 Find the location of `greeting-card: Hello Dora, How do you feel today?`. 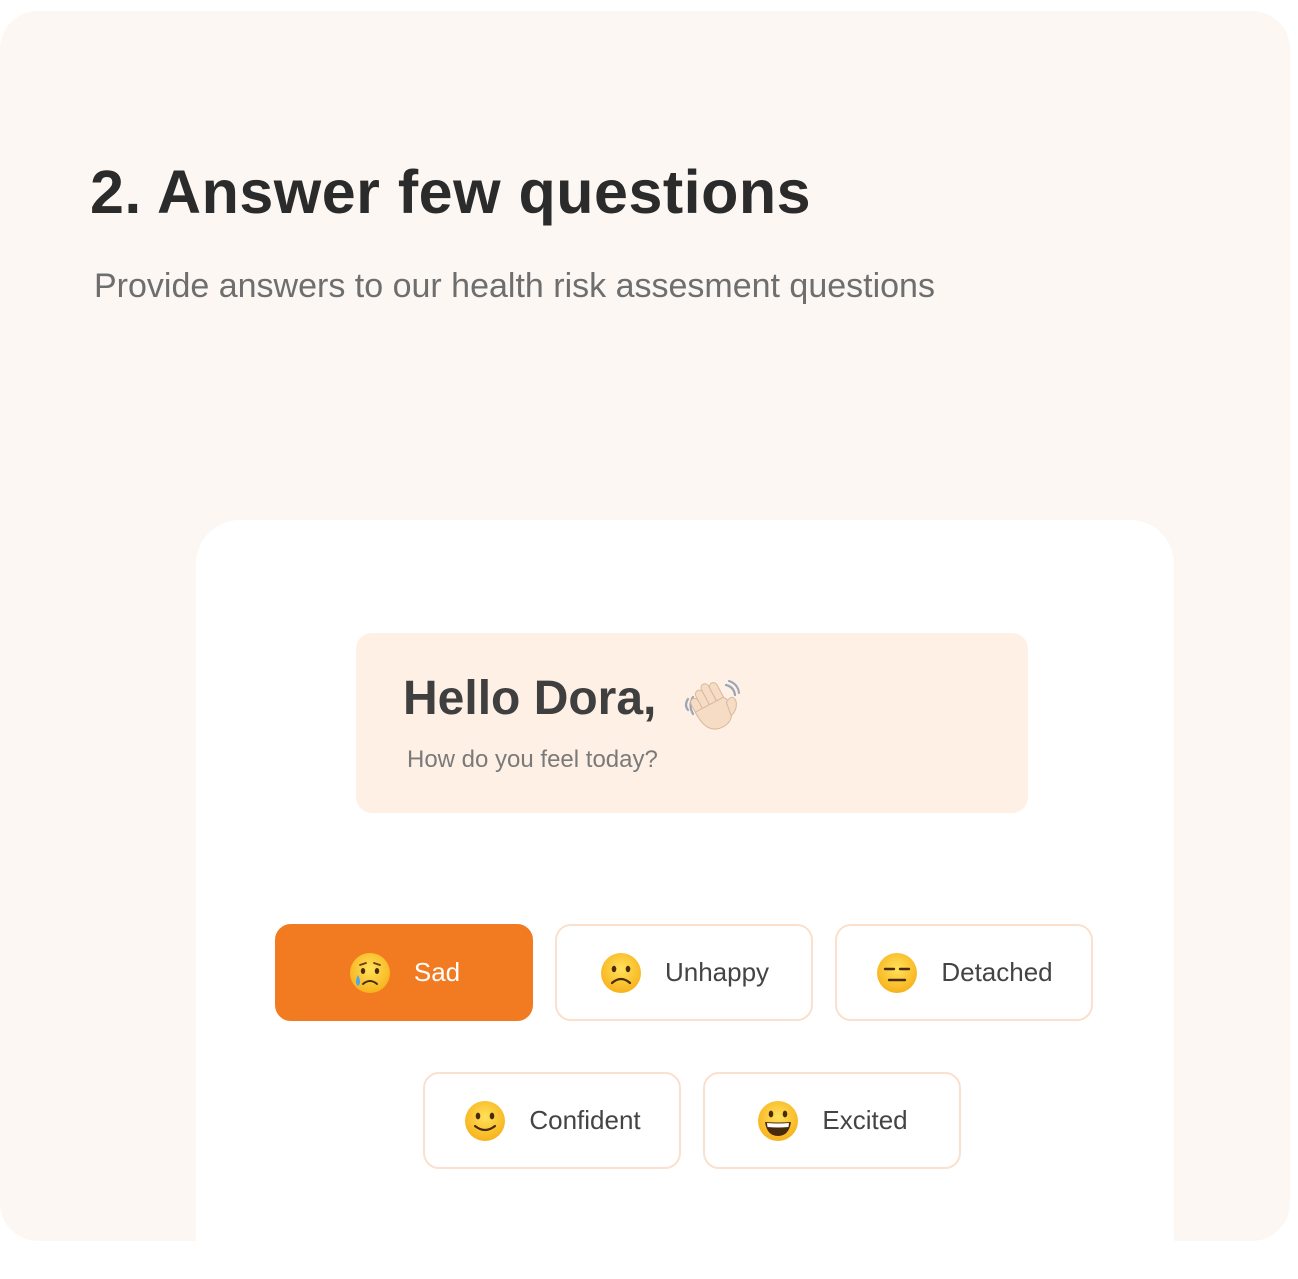

greeting-card: Hello Dora, How do you feel today? is located at coordinates (692, 723).